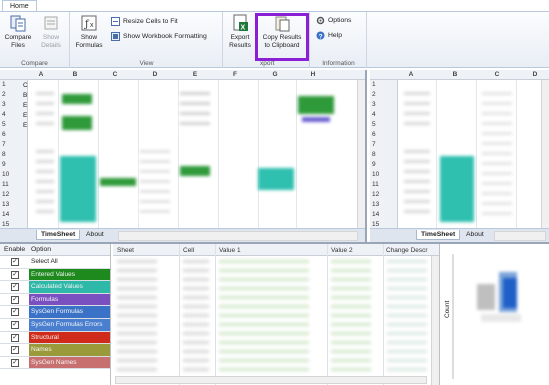 The width and height of the screenshot is (549, 385). I want to click on show-workbook-formatting-label: Show Workbook Formatting, so click(165, 36).